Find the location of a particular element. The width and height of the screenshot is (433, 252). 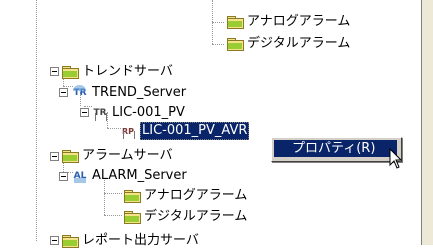

context-menu: プロパティ(R) is located at coordinates (336, 149).